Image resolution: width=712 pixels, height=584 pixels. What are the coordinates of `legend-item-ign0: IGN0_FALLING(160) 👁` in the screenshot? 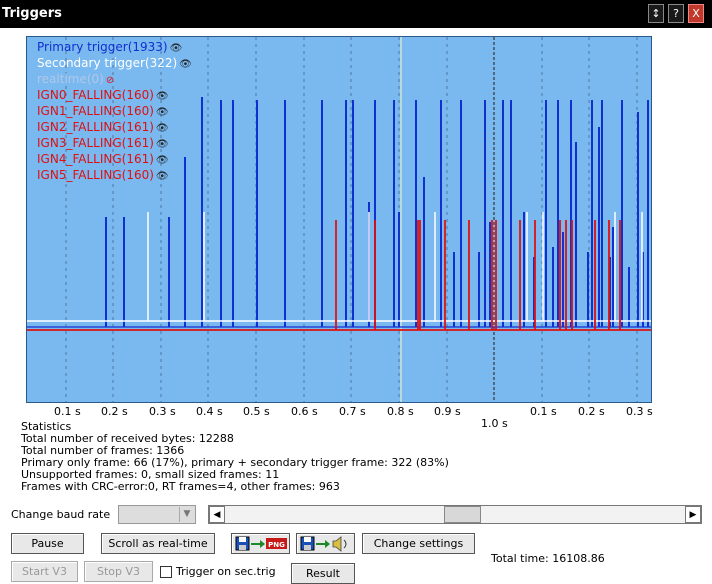 It's located at (114, 96).